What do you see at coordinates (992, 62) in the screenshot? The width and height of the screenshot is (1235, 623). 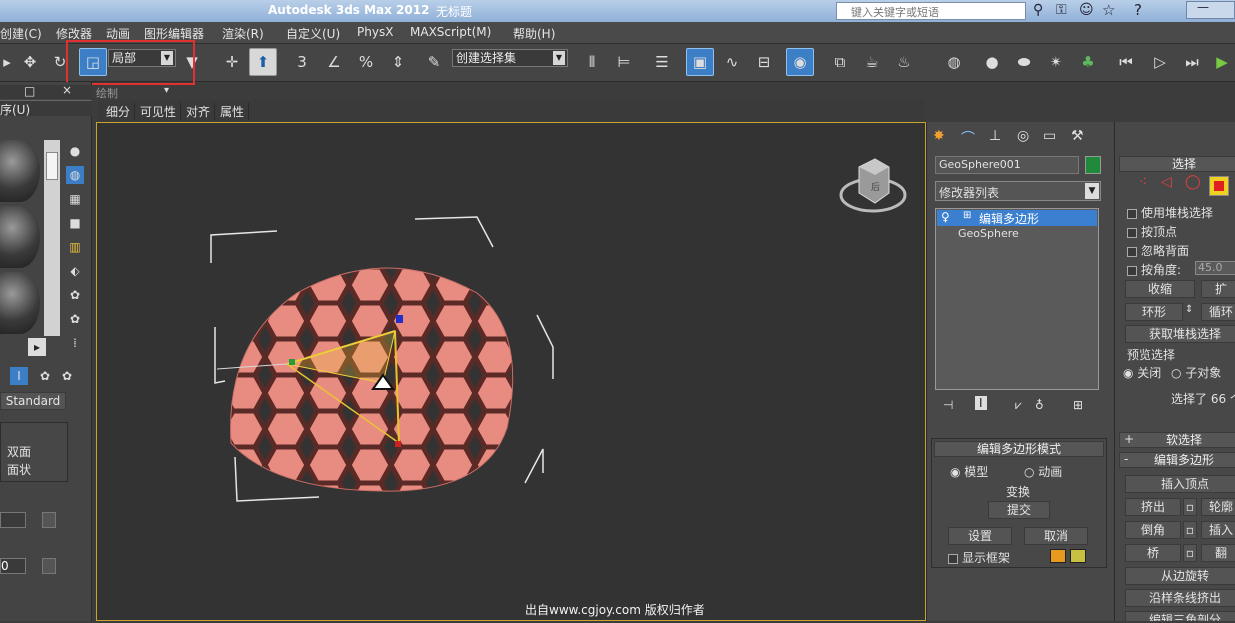 I see `sphere-icon: ●` at bounding box center [992, 62].